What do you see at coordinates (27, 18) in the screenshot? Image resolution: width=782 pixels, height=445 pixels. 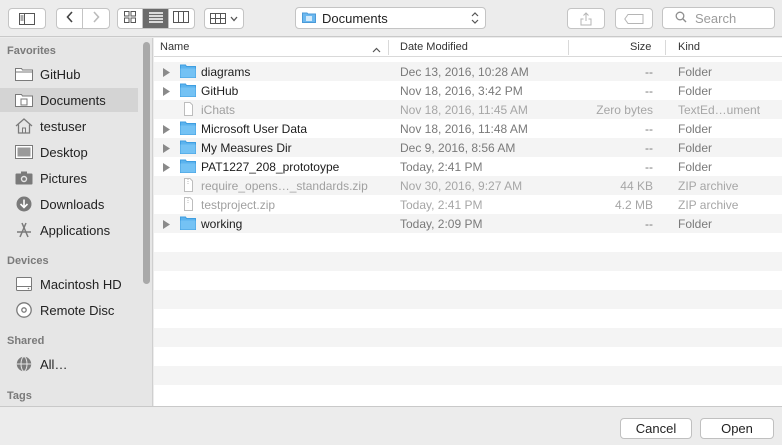 I see `sidebar-toggle-button` at bounding box center [27, 18].